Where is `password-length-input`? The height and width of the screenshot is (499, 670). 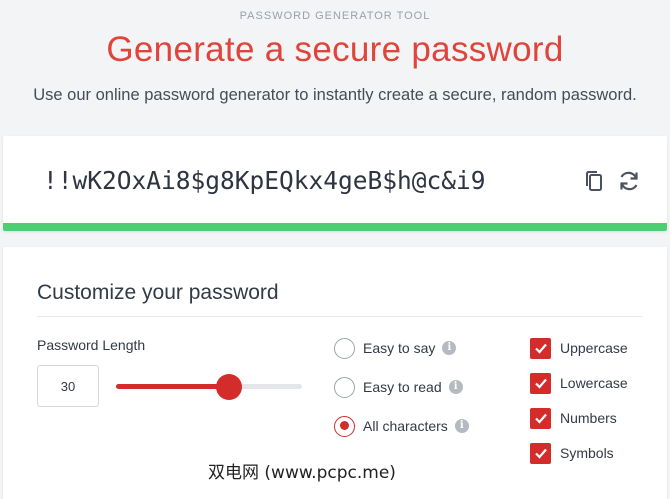
password-length-input is located at coordinates (68, 386).